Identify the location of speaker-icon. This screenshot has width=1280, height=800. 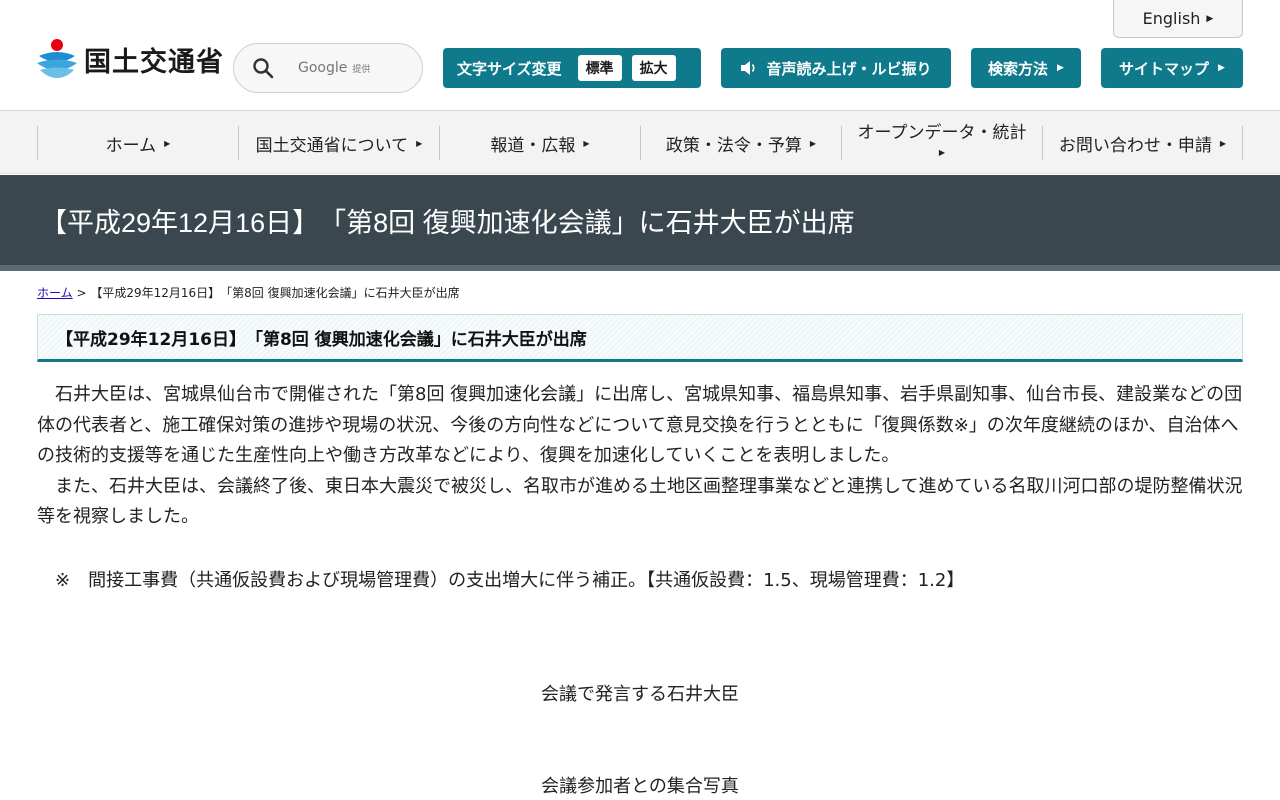
(749, 68).